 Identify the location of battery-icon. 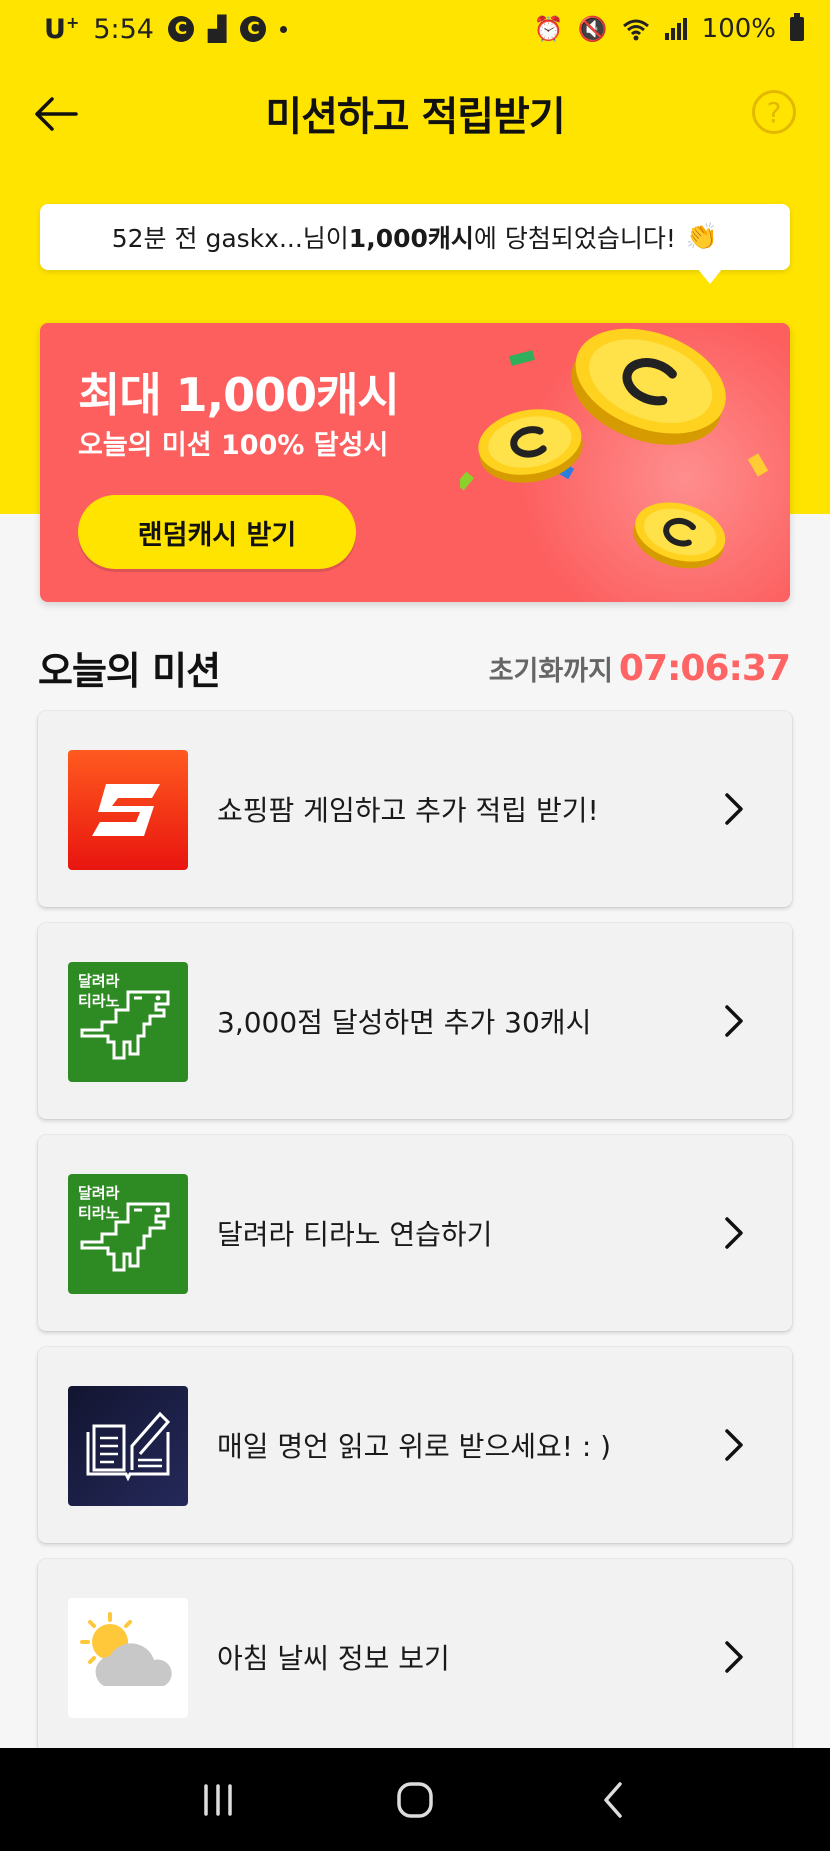
(797, 27).